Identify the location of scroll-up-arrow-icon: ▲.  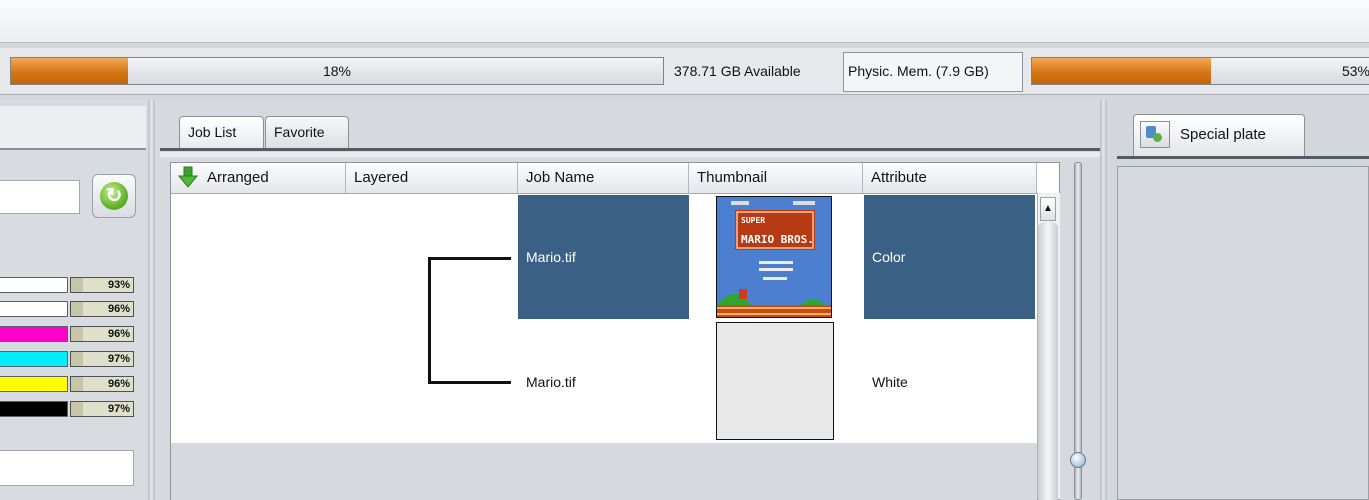
(1048, 209).